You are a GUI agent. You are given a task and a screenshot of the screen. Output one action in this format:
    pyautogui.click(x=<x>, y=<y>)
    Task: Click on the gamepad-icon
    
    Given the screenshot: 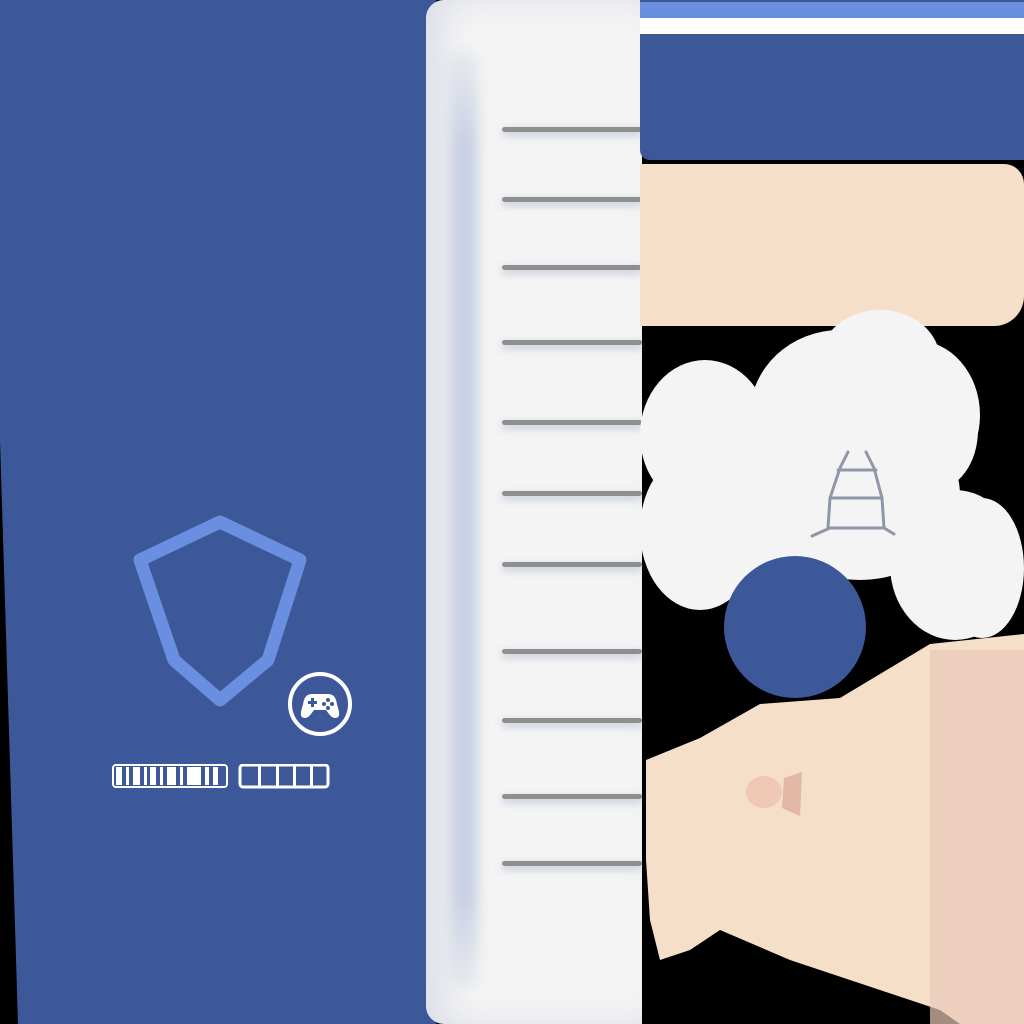 What is the action you would take?
    pyautogui.click(x=320, y=704)
    